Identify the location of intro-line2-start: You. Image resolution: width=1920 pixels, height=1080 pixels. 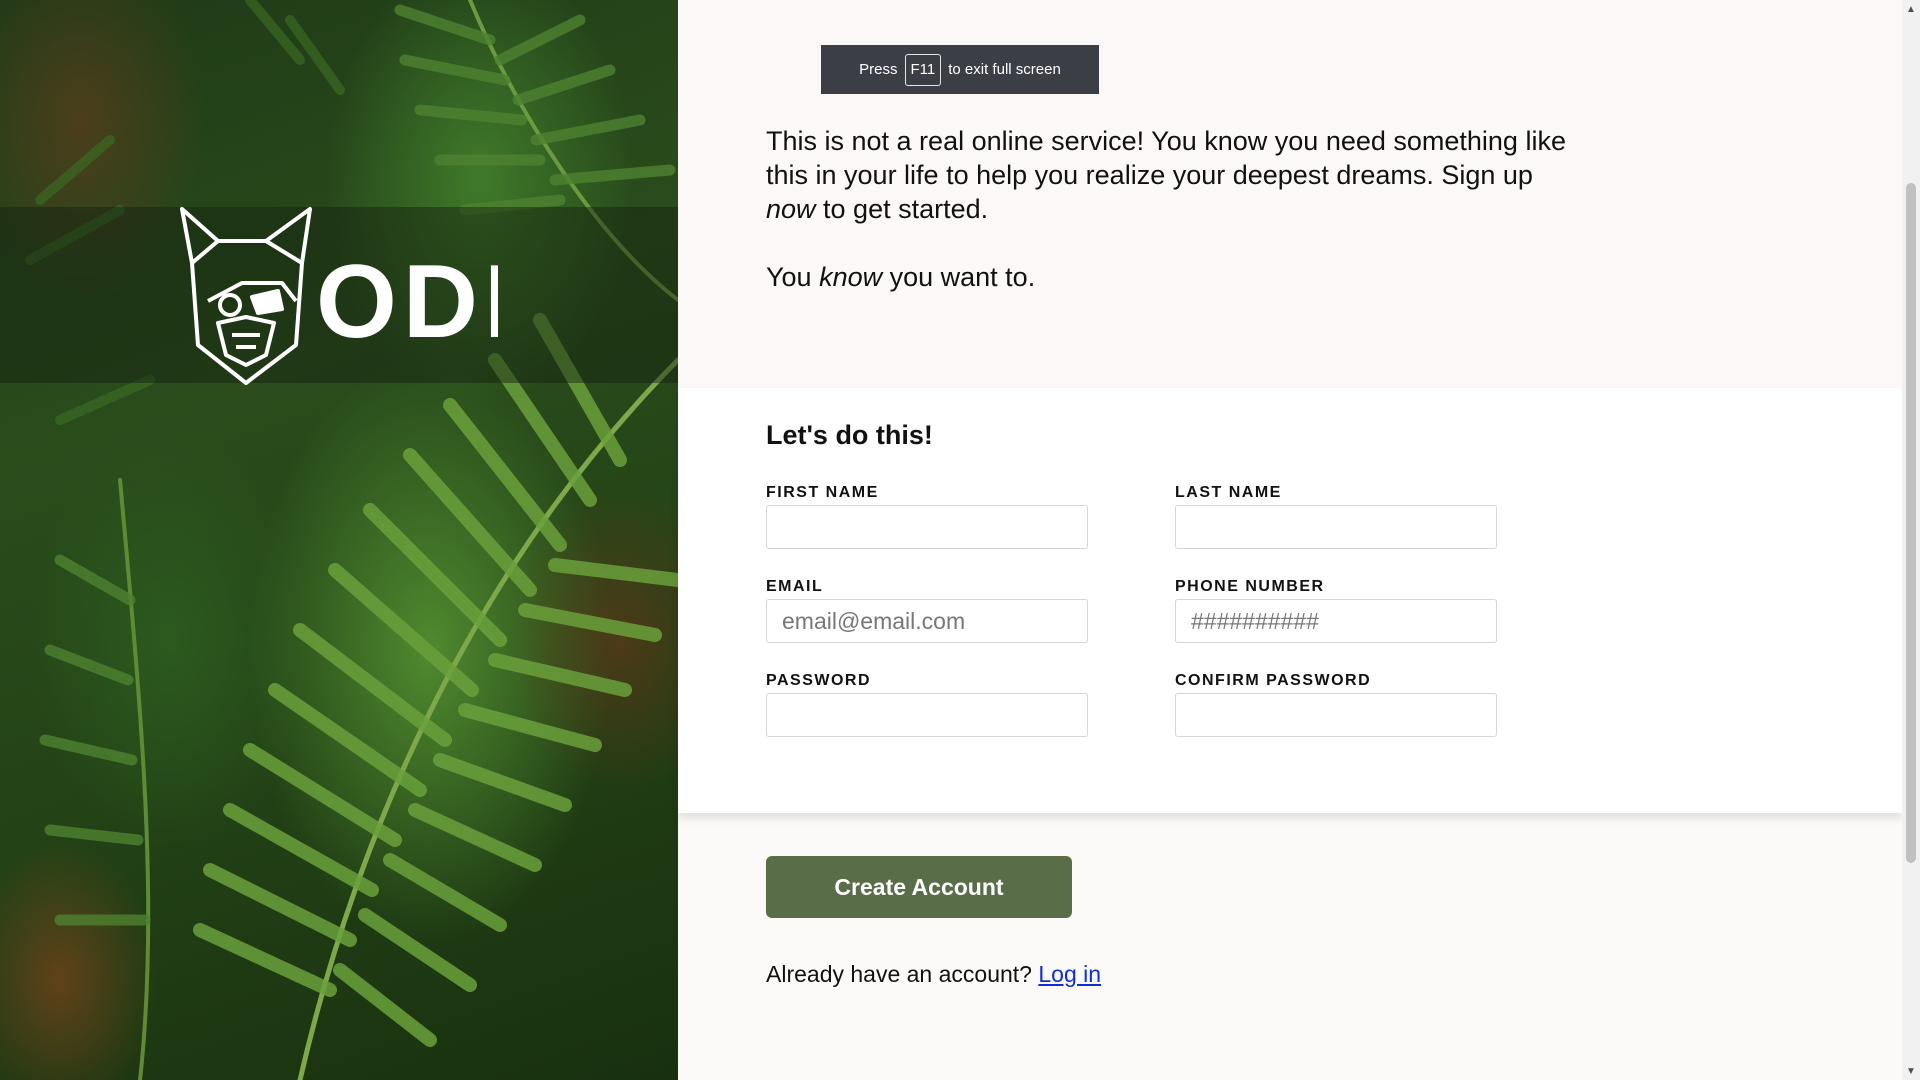
(793, 277).